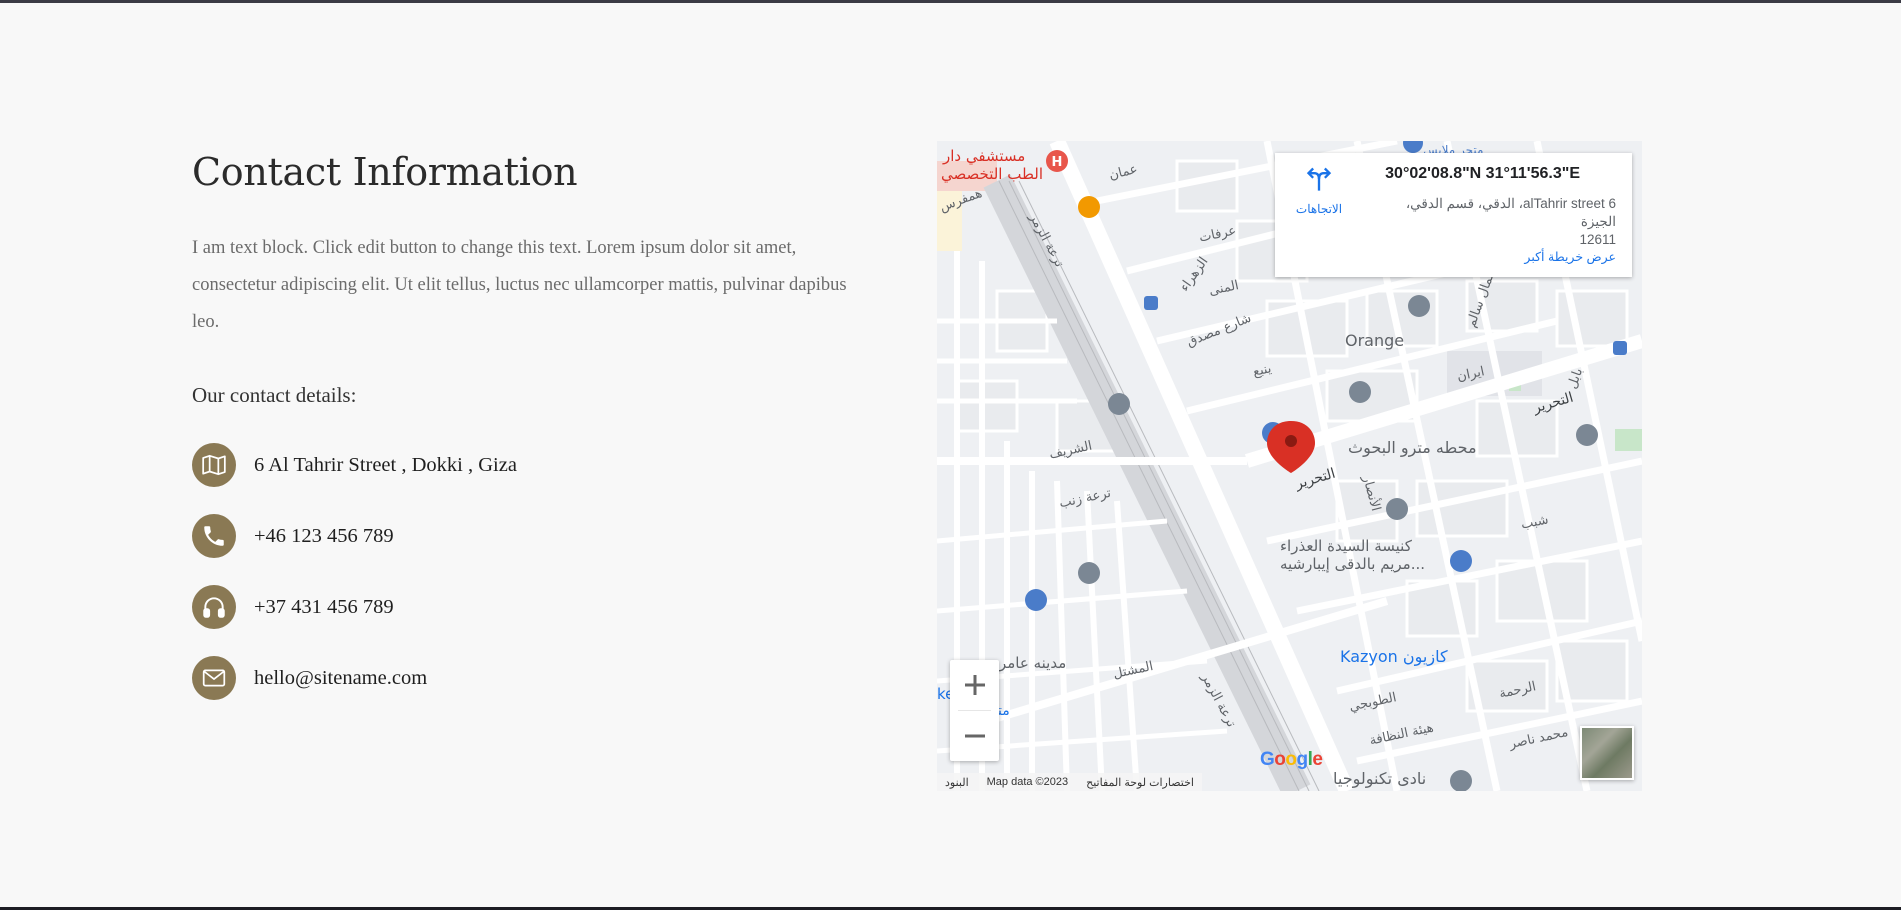 Image resolution: width=1901 pixels, height=910 pixels. I want to click on map-label-madina: مدينه عامر, so click(1033, 663).